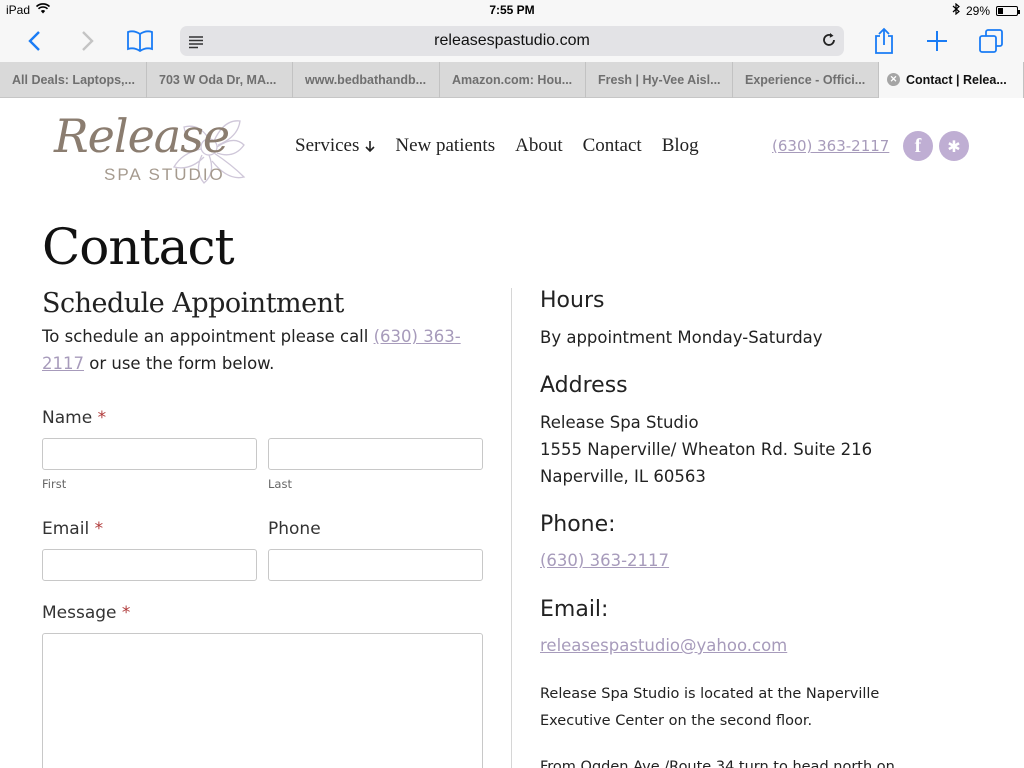 The image size is (1024, 768). Describe the element at coordinates (208, 336) in the screenshot. I see `intro-text: To schedule an appointment please call` at that location.